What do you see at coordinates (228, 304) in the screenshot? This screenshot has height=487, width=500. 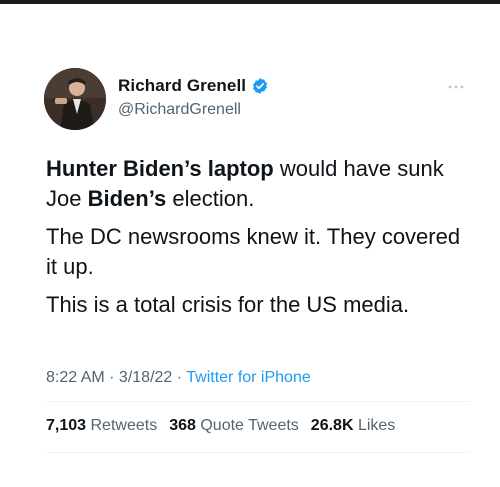 I see `tweet-paragraph-3: This is a total crisis for the US media.` at bounding box center [228, 304].